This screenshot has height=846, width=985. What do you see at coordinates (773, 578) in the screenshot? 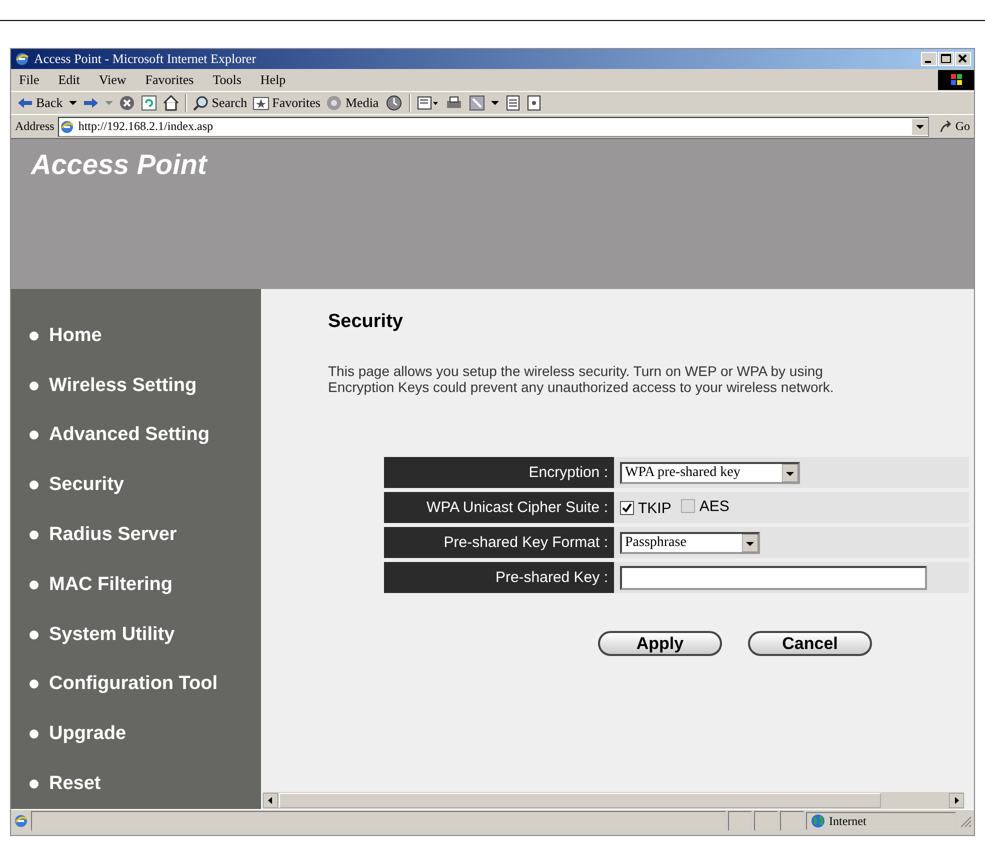
I see `key-input-field` at bounding box center [773, 578].